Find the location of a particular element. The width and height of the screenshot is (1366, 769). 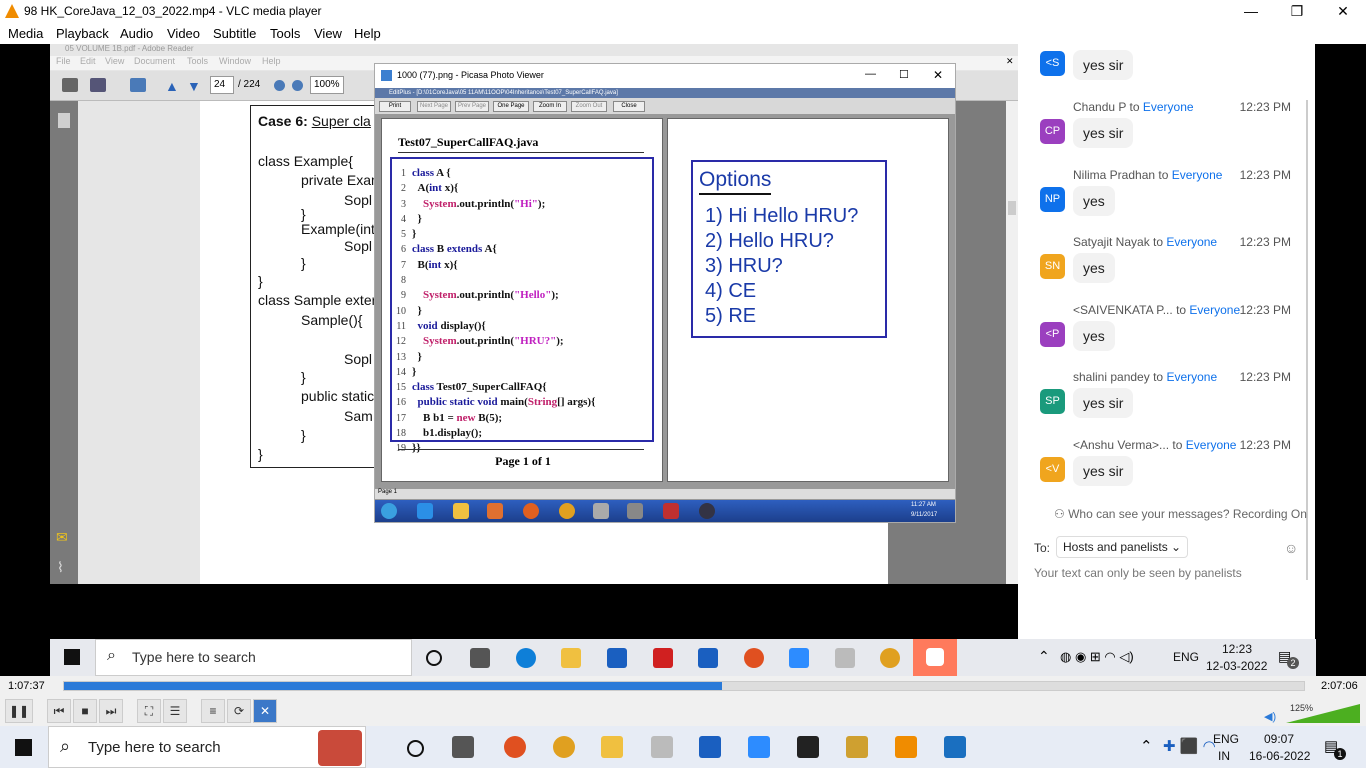

previous-button: ⏮ is located at coordinates (59, 711).